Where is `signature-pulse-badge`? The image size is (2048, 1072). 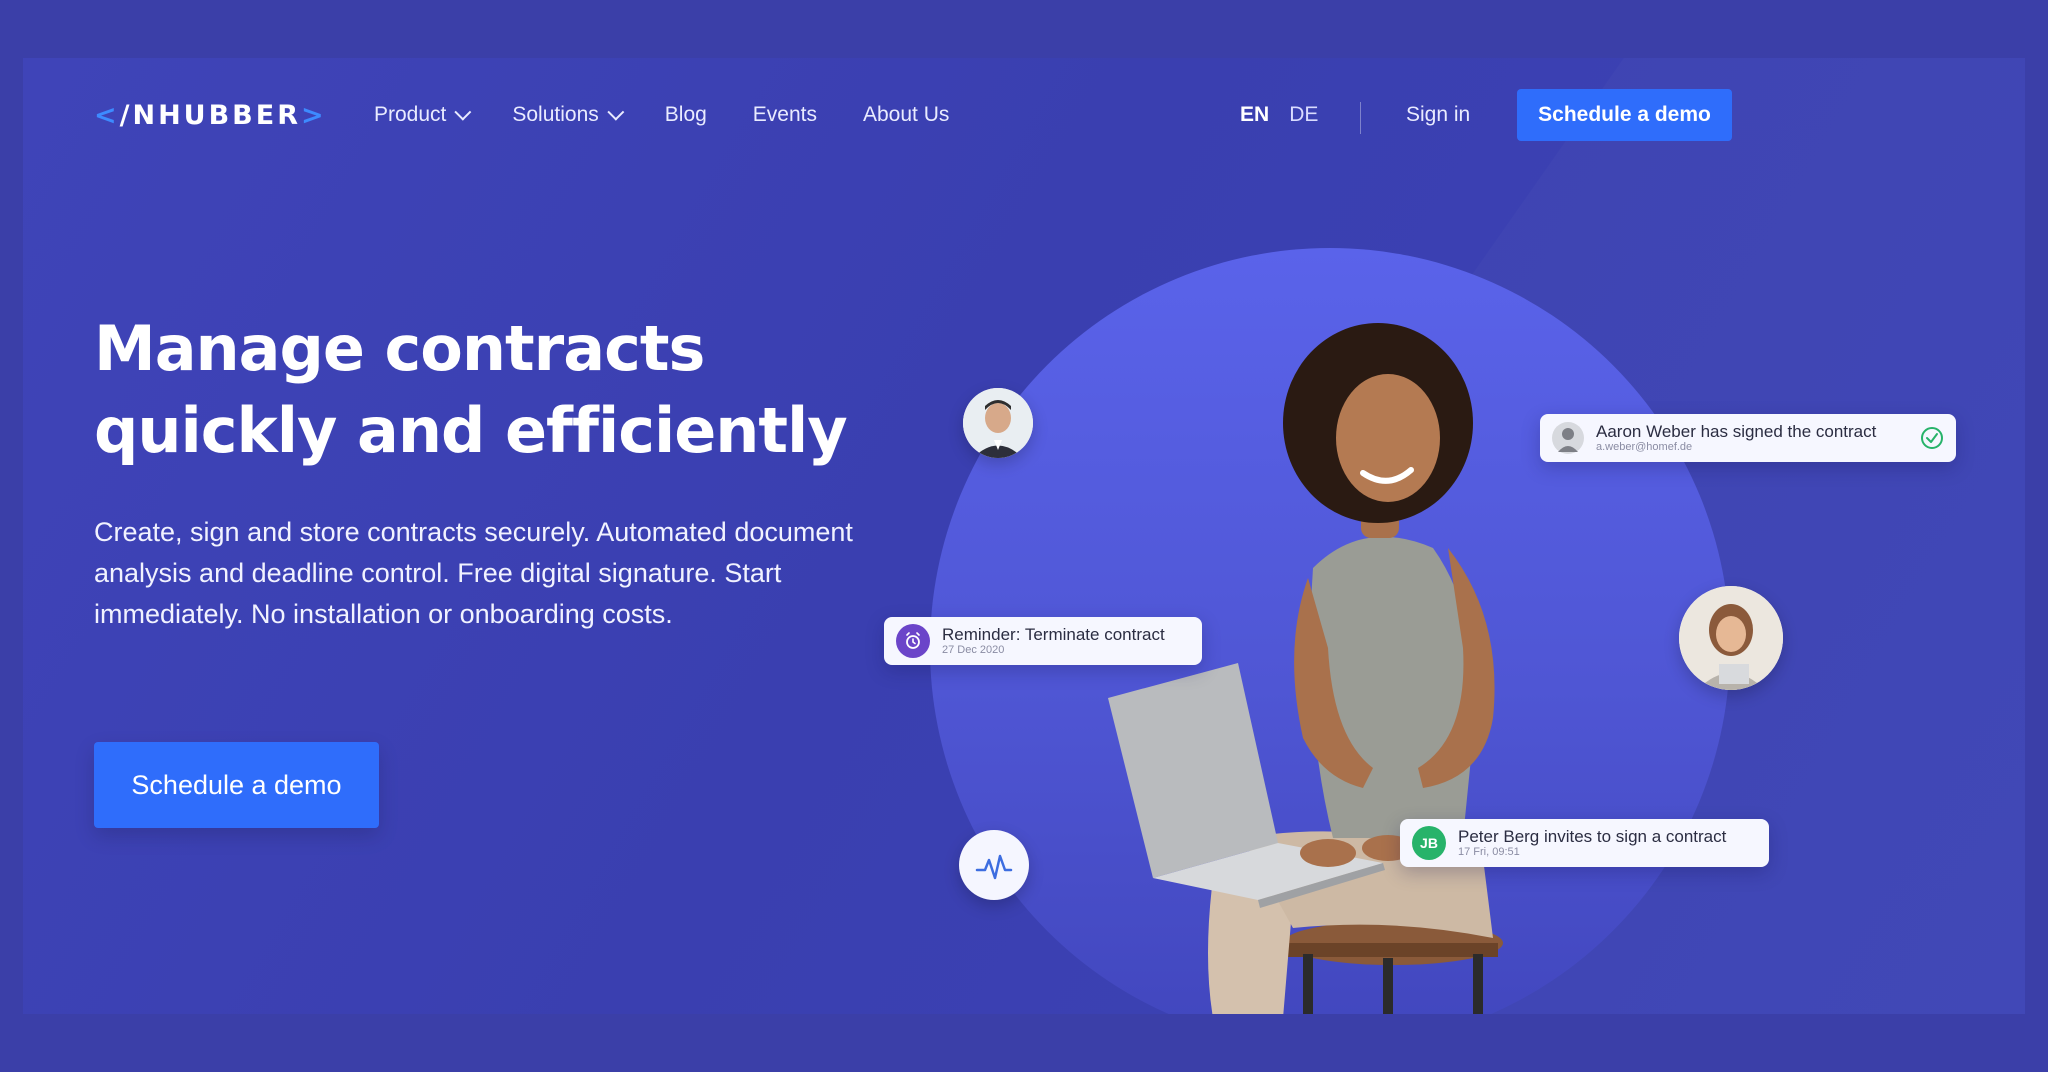
signature-pulse-badge is located at coordinates (994, 865).